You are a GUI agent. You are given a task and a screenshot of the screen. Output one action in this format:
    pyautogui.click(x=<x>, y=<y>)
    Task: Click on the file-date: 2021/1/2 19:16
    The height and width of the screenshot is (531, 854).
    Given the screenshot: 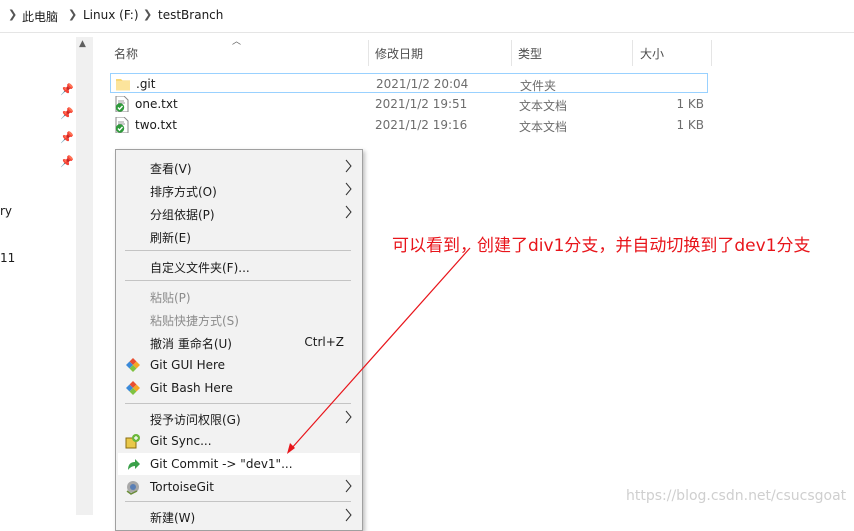 What is the action you would take?
    pyautogui.click(x=421, y=125)
    